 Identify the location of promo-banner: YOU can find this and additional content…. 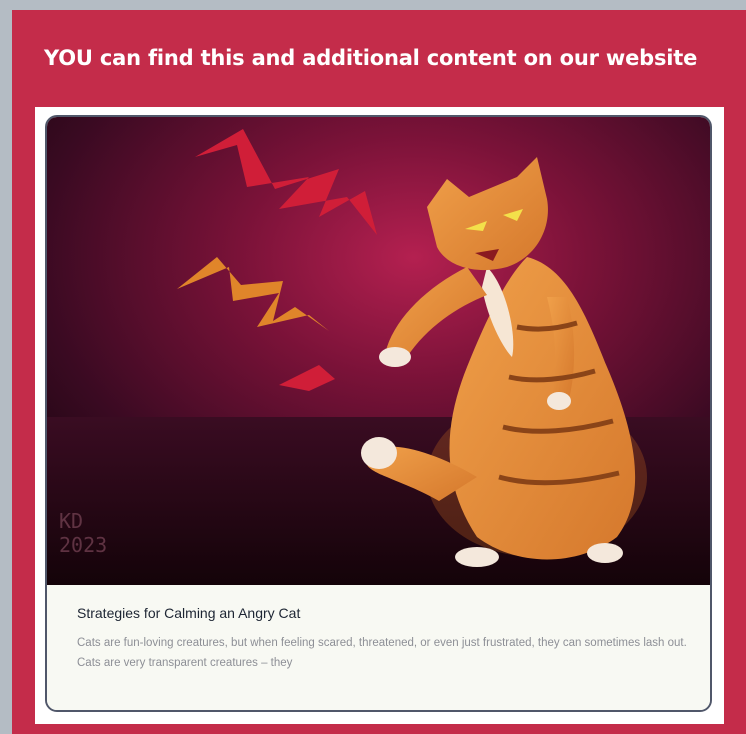
(371, 58).